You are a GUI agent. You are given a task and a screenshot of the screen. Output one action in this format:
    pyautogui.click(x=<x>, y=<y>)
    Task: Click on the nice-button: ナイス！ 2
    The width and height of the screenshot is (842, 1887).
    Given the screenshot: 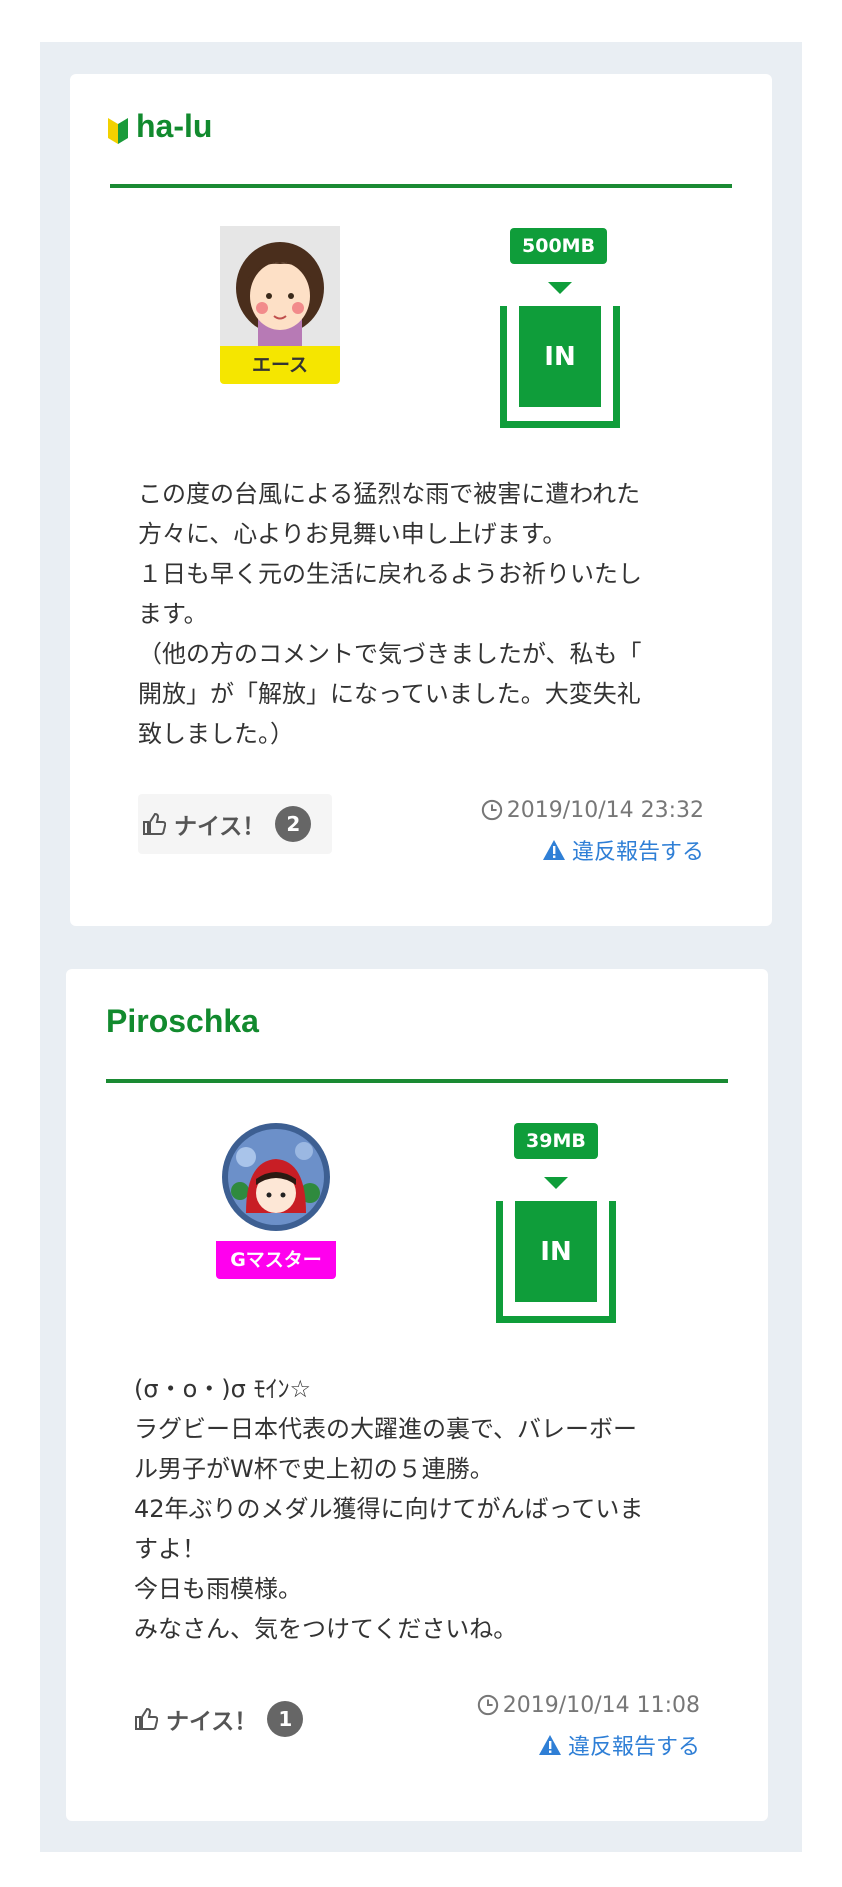 What is the action you would take?
    pyautogui.click(x=235, y=824)
    